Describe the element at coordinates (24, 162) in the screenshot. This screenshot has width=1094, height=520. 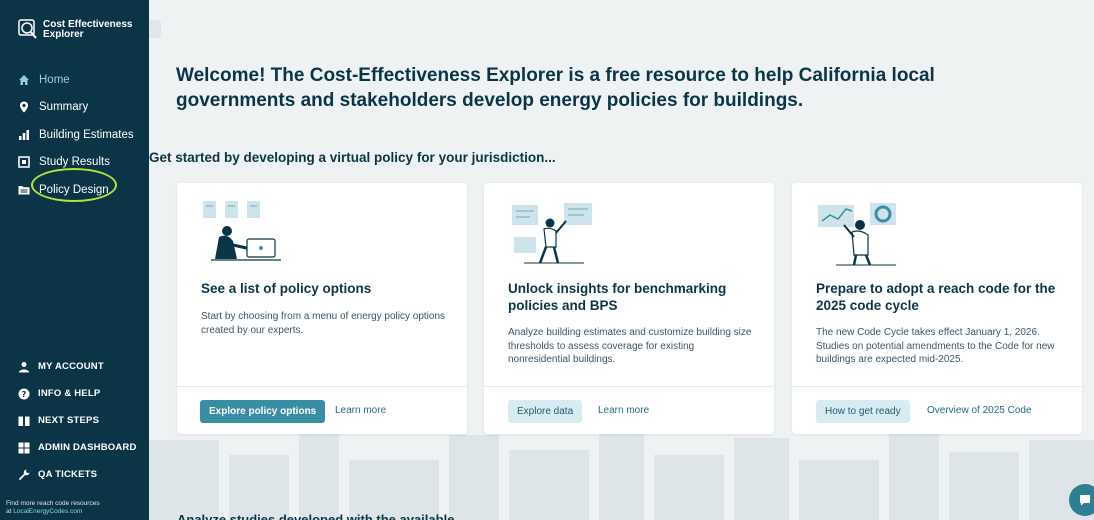
I see `study-results-icon` at that location.